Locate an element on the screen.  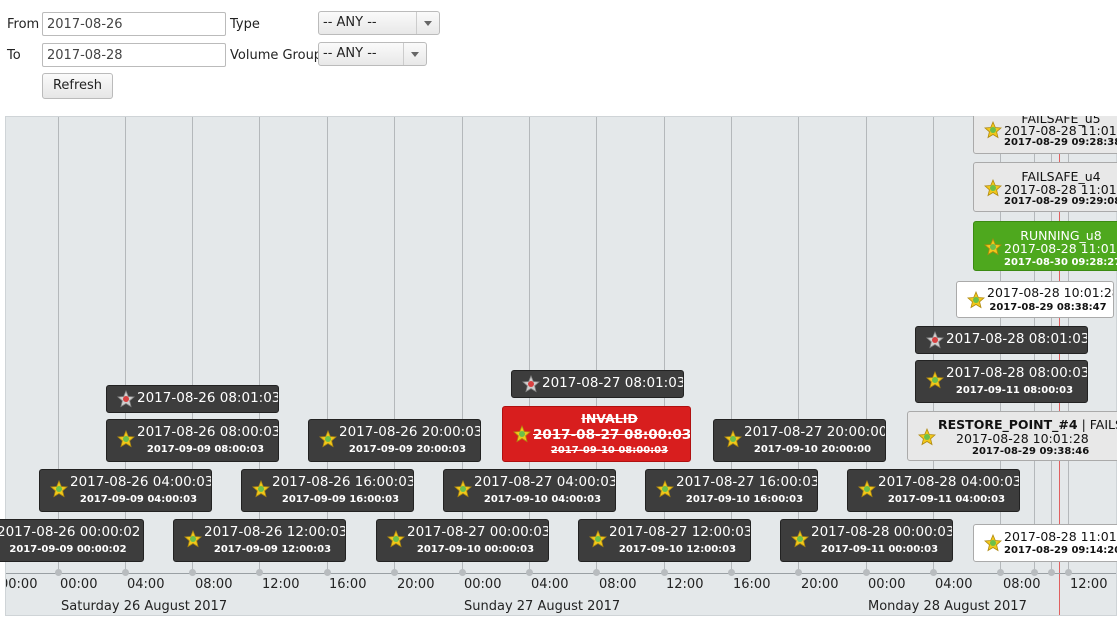
event-expiry: 2017-09-09 08:00:03 is located at coordinates (205, 449).